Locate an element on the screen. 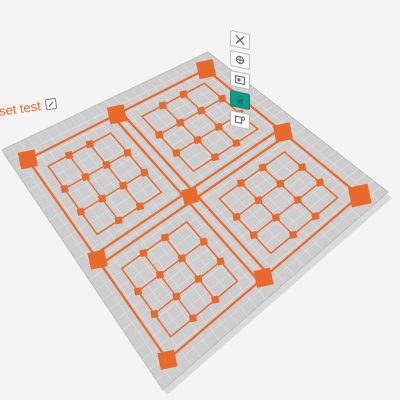  orient-icon is located at coordinates (240, 60).